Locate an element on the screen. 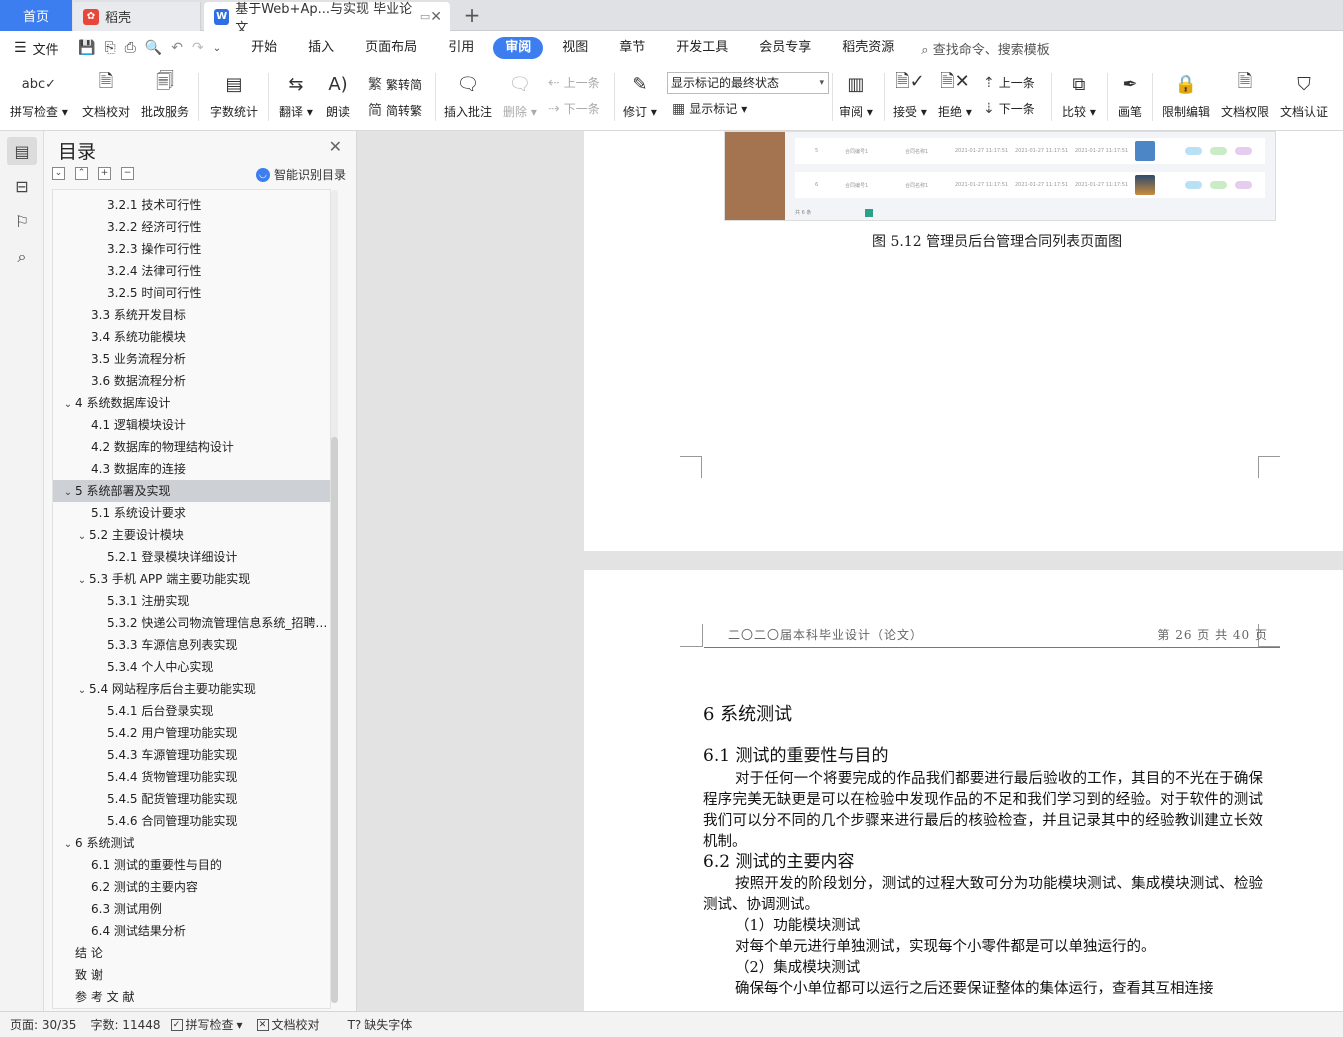  close-icon: ✕ is located at coordinates (335, 146).